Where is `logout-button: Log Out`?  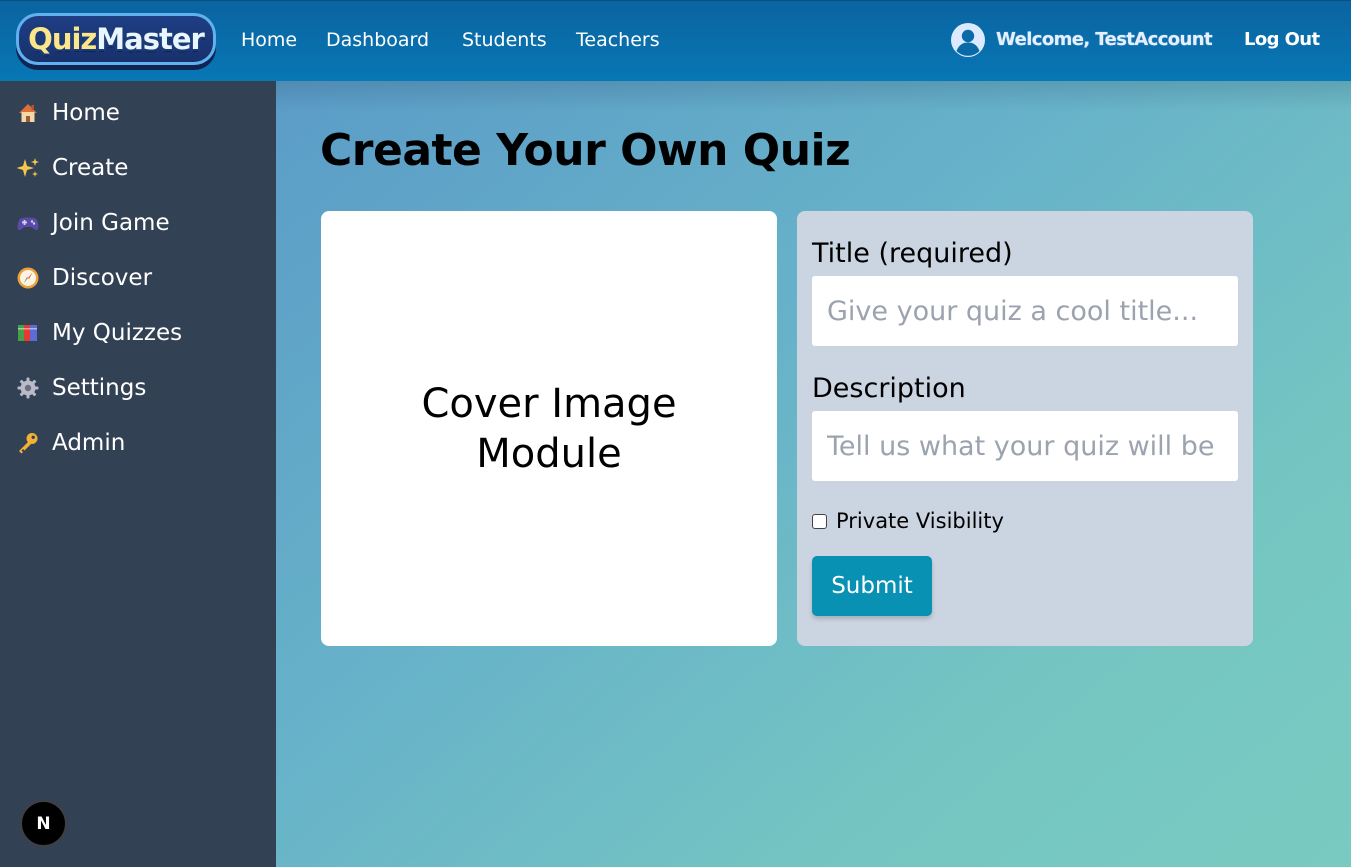 logout-button: Log Out is located at coordinates (1282, 40).